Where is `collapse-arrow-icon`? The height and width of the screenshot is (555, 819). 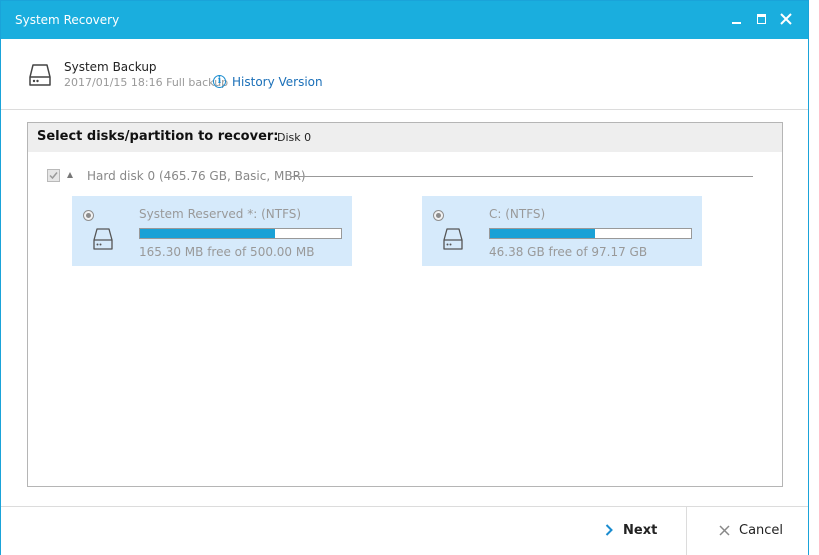 collapse-arrow-icon is located at coordinates (70, 175).